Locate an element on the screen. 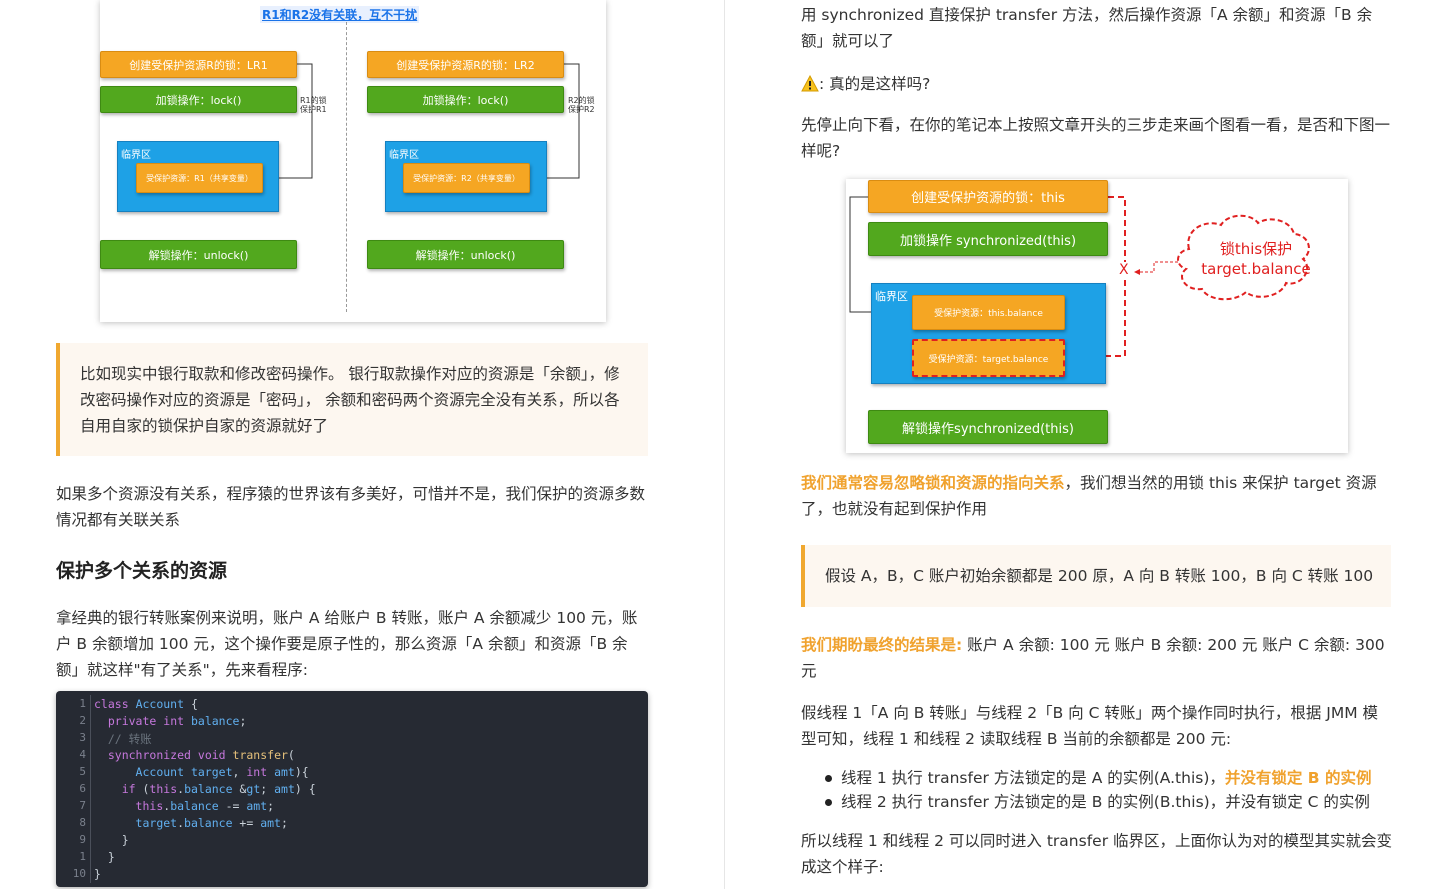 The height and width of the screenshot is (889, 1450). critical-label-b: 临界区 is located at coordinates (404, 155).